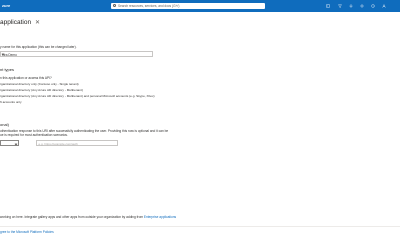 The height and width of the screenshot is (250, 400). I want to click on page-title: application, so click(16, 22).